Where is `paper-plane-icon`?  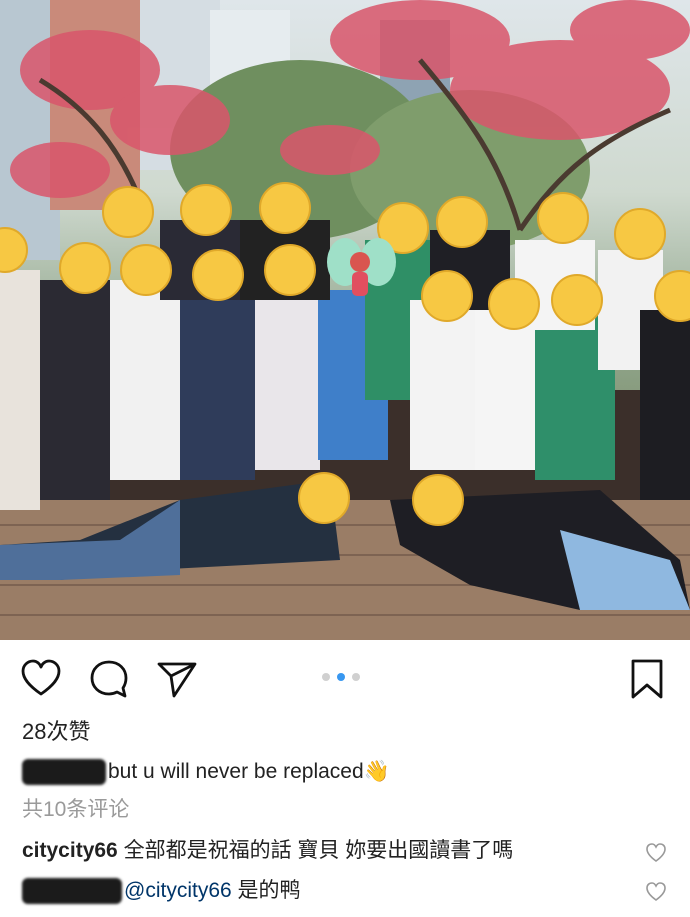 paper-plane-icon is located at coordinates (177, 680).